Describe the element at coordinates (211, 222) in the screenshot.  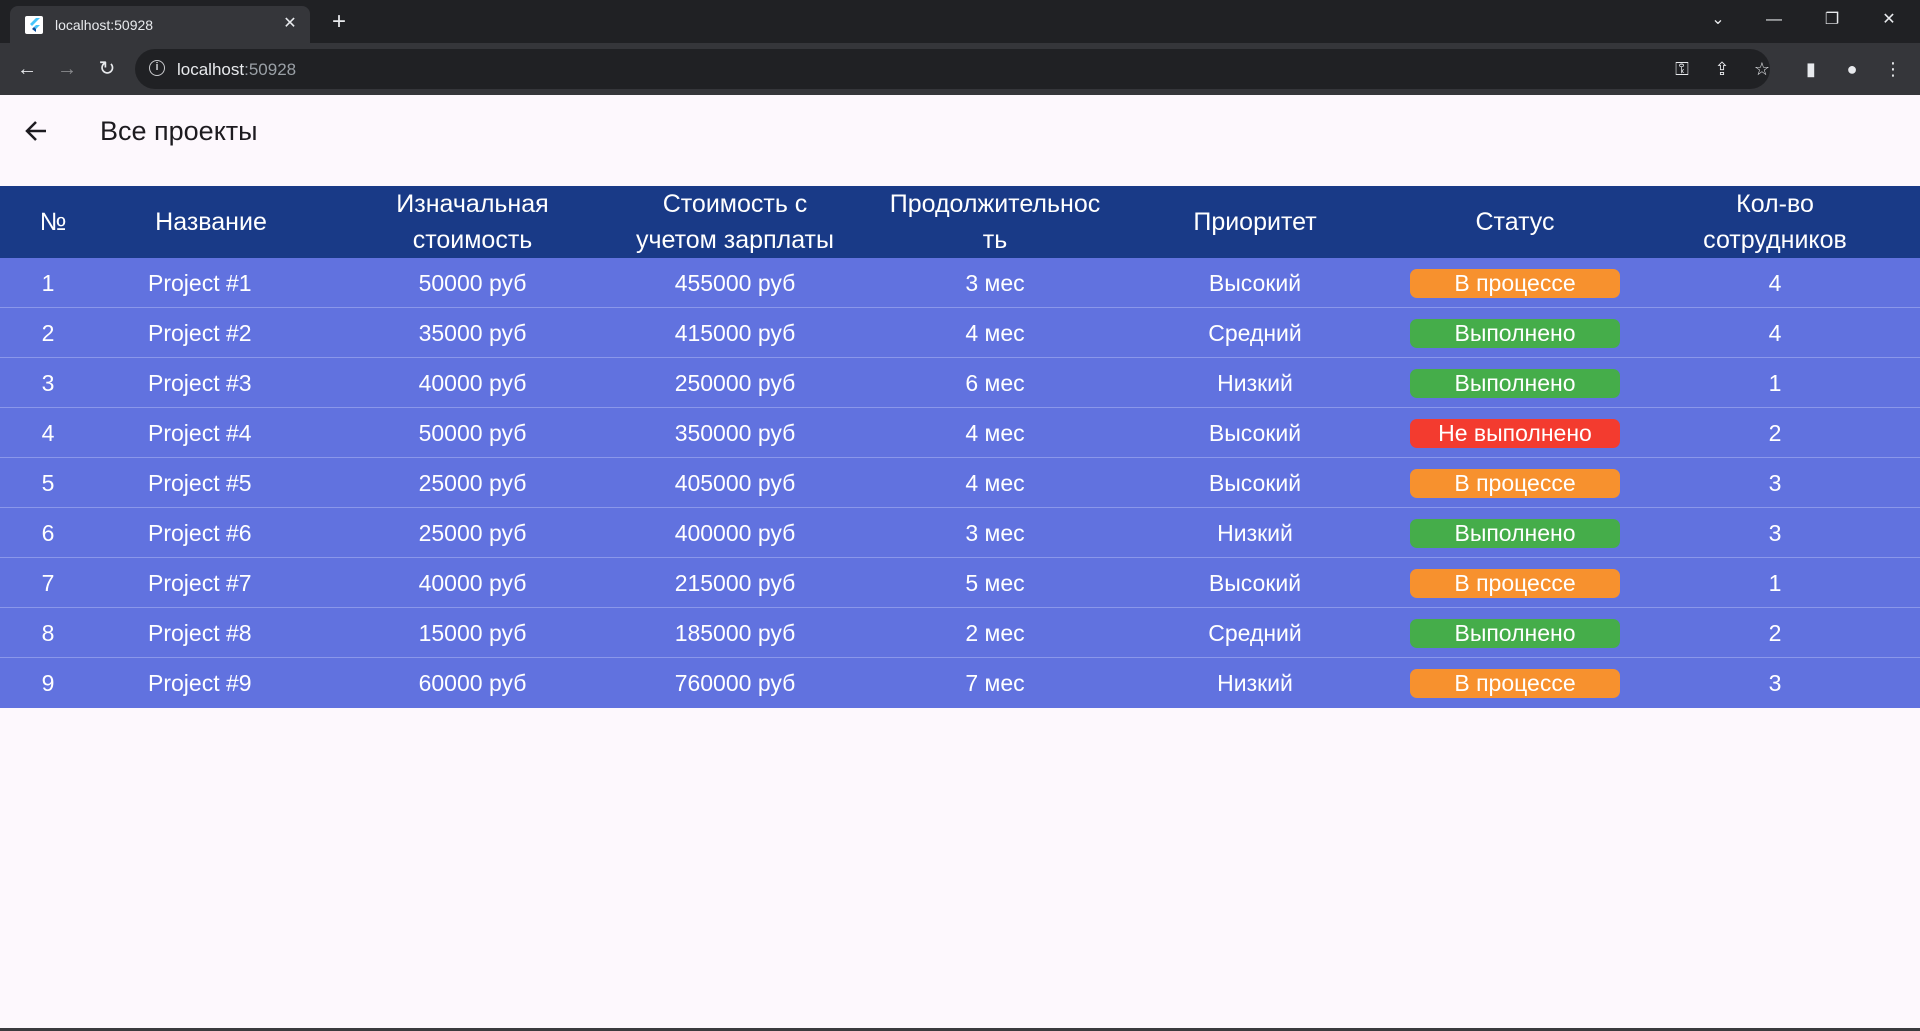
I see `header-name: Название` at that location.